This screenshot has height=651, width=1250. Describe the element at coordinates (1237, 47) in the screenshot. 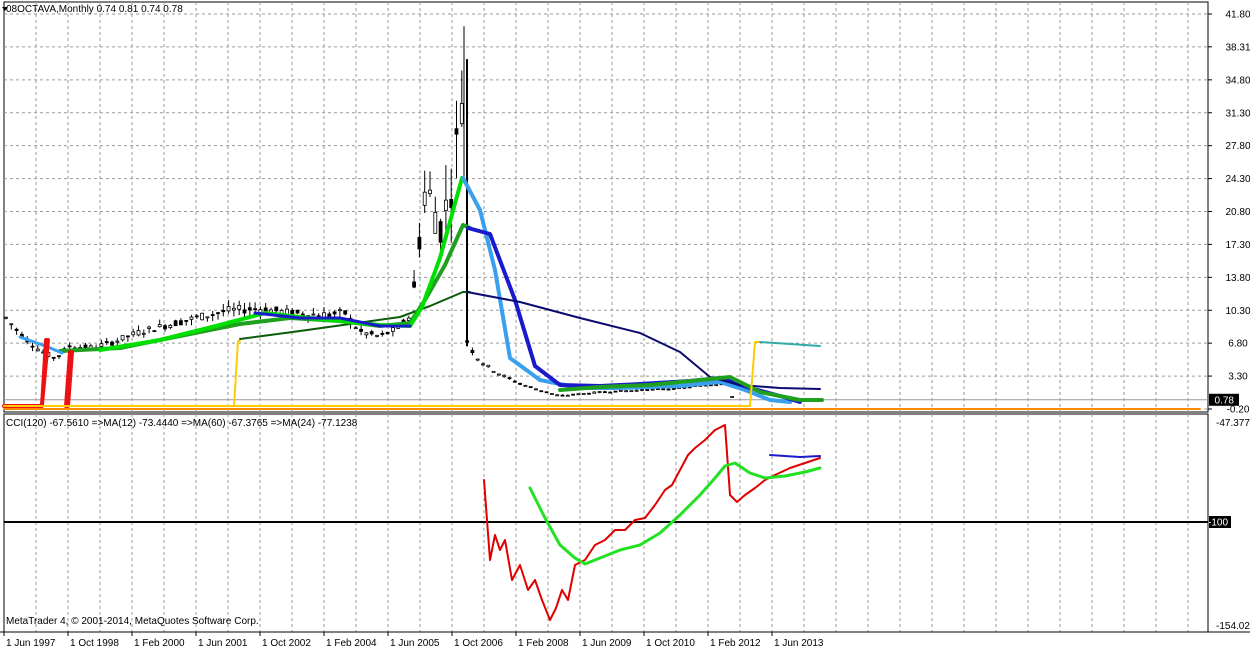

I see `price-tick-label: 38.31` at that location.